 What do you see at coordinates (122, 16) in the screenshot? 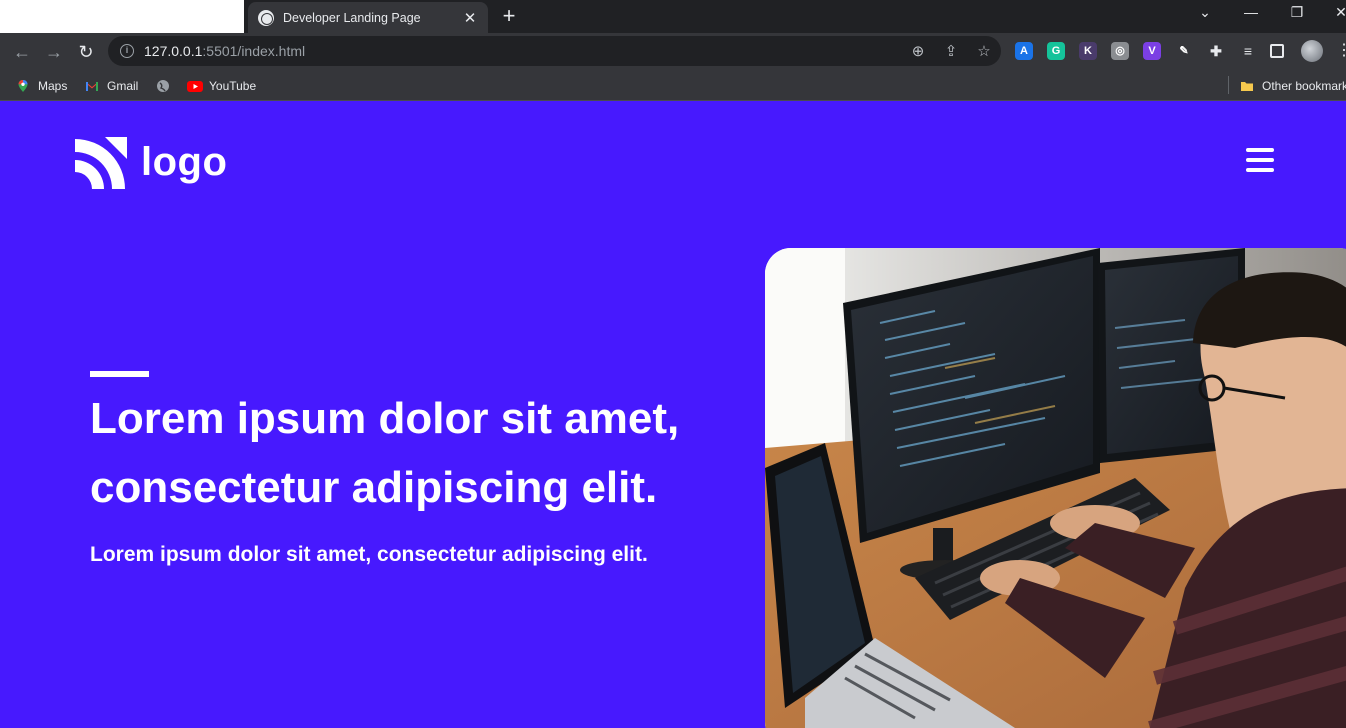
I see `blank-tab-area` at bounding box center [122, 16].